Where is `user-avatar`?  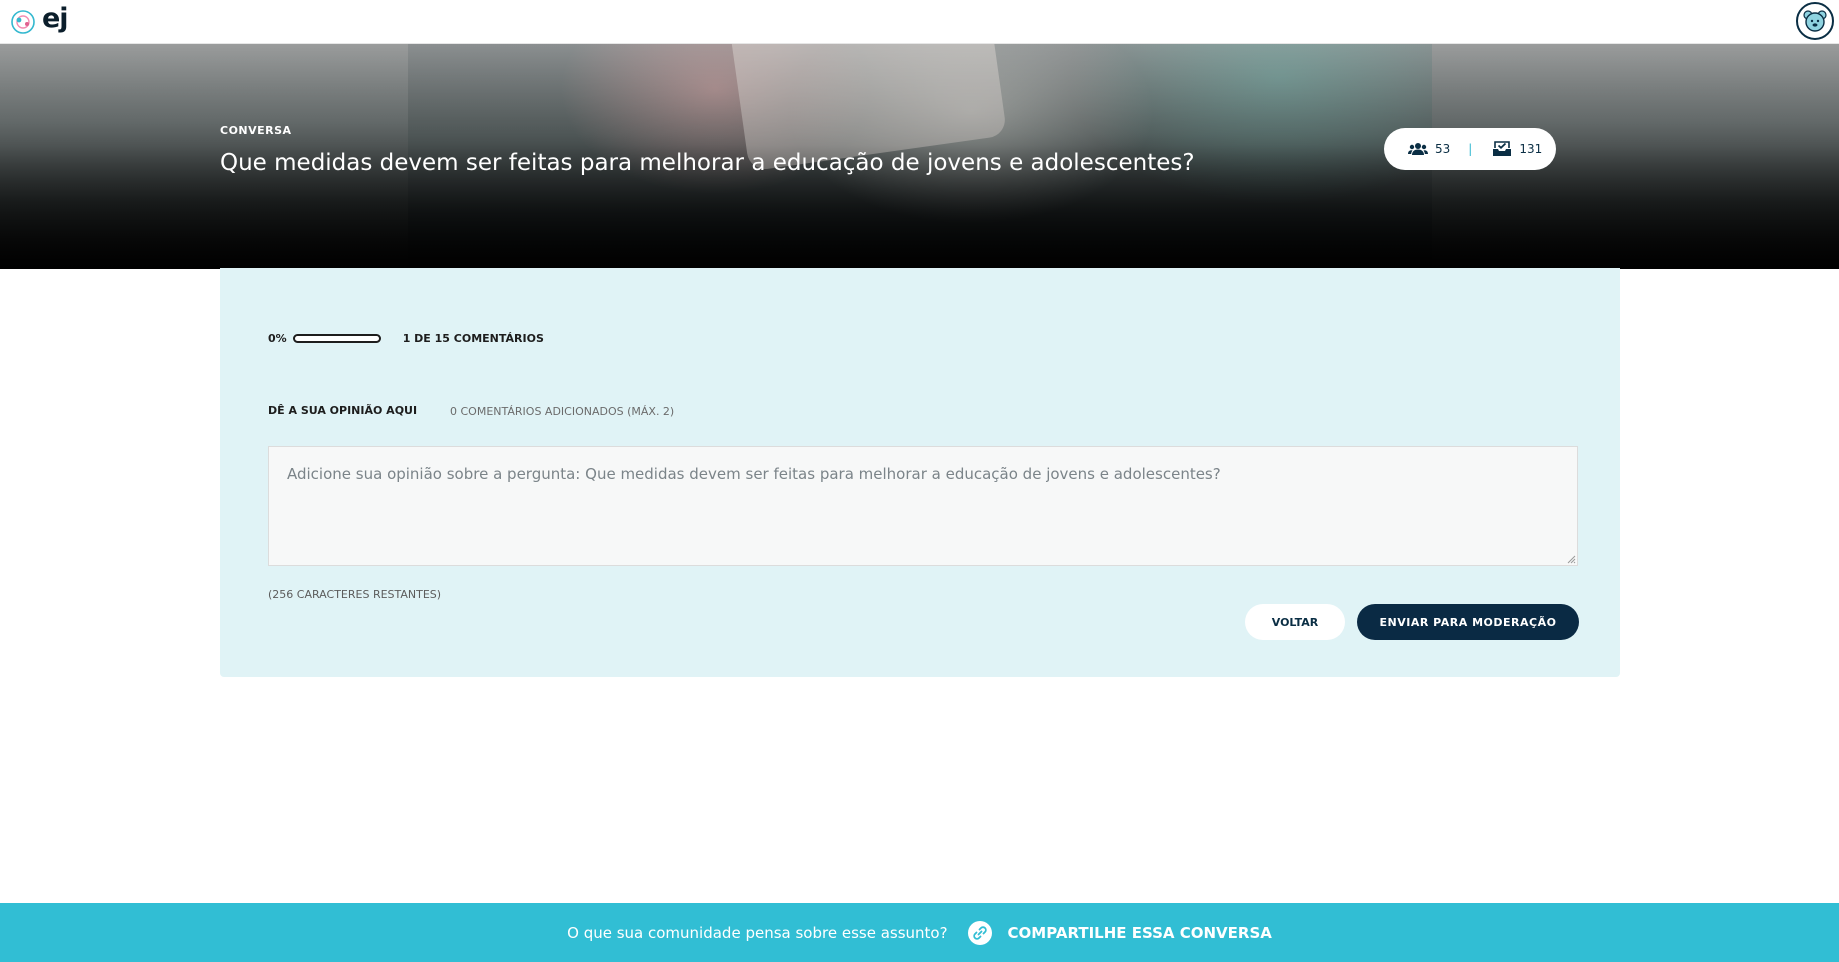 user-avatar is located at coordinates (1815, 21).